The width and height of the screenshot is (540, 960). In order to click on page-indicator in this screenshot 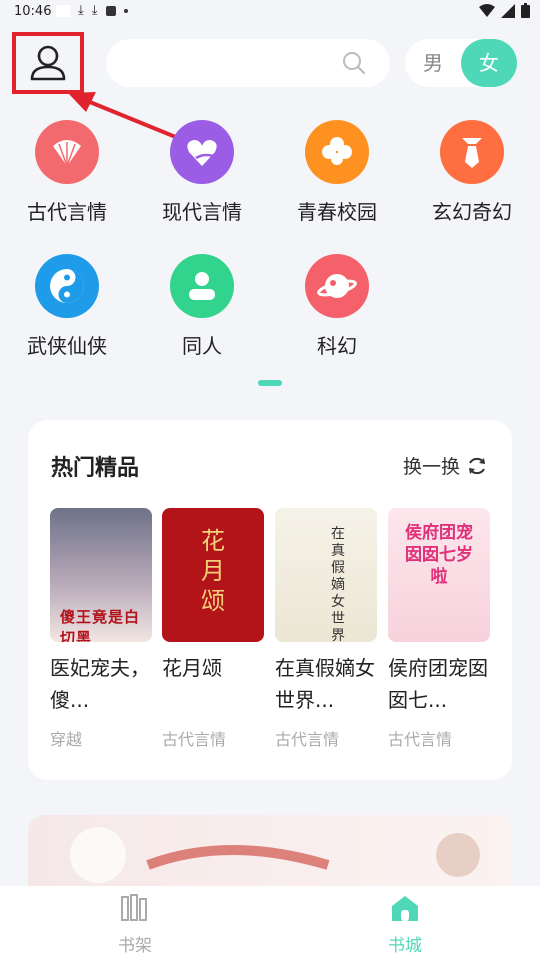, I will do `click(270, 383)`.